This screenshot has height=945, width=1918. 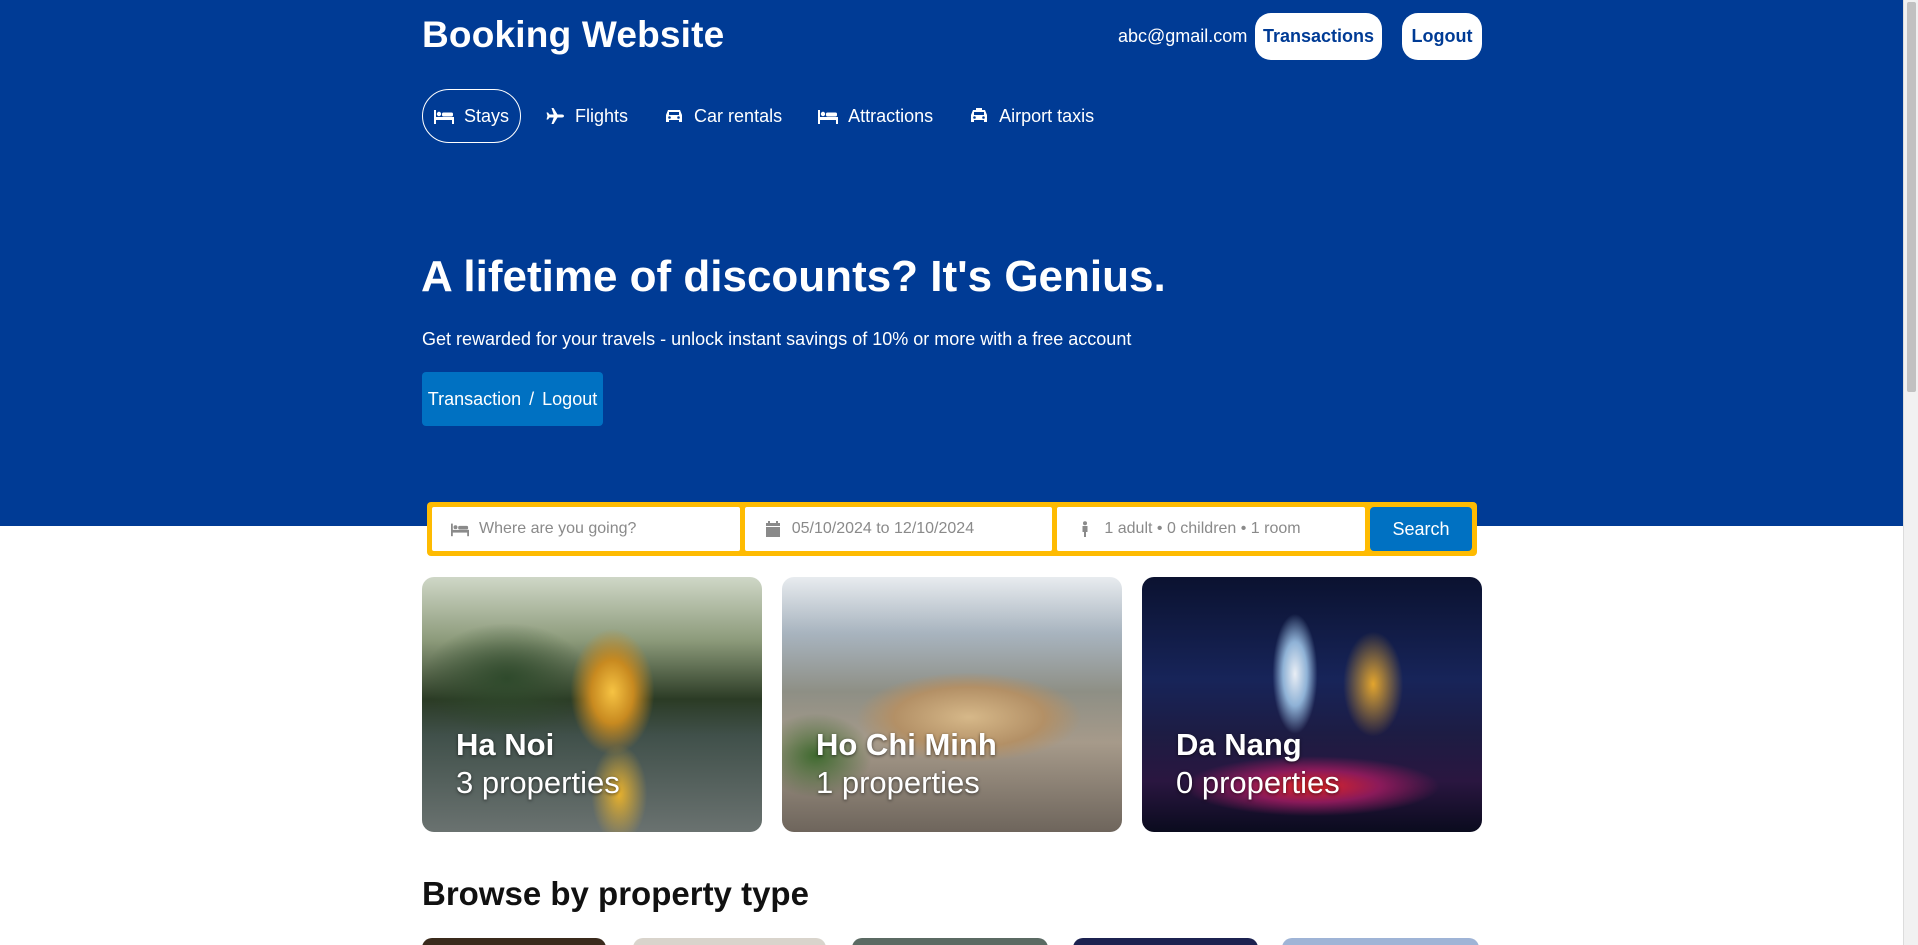 I want to click on city-property-count: 0 properties, so click(x=1258, y=782).